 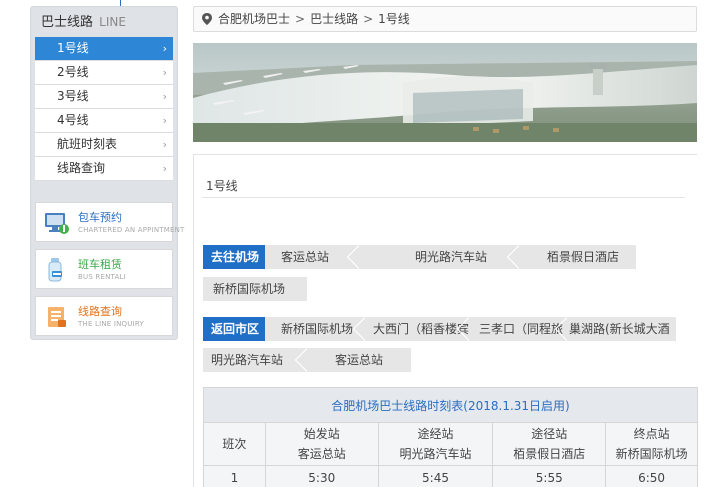 I want to click on service-subtitle: THE LINE INQUIRY, so click(x=111, y=324).